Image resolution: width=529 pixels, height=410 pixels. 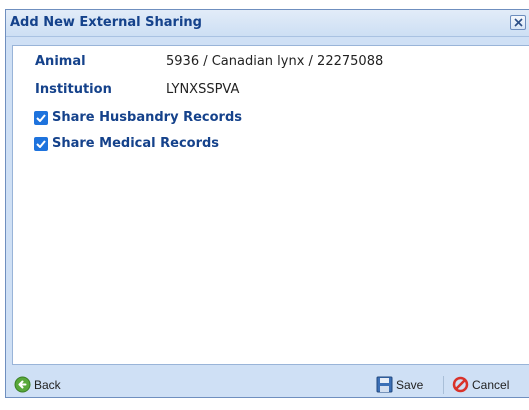 I want to click on dialog-titlebar: Add New External Sharing, so click(x=267, y=23).